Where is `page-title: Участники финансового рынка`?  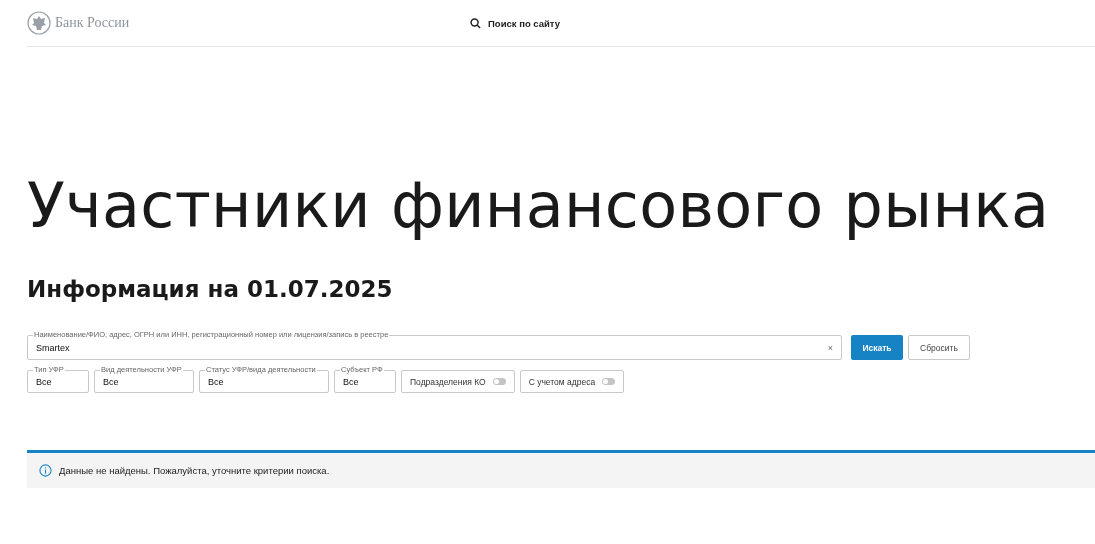
page-title: Участники финансового рынка is located at coordinates (539, 206).